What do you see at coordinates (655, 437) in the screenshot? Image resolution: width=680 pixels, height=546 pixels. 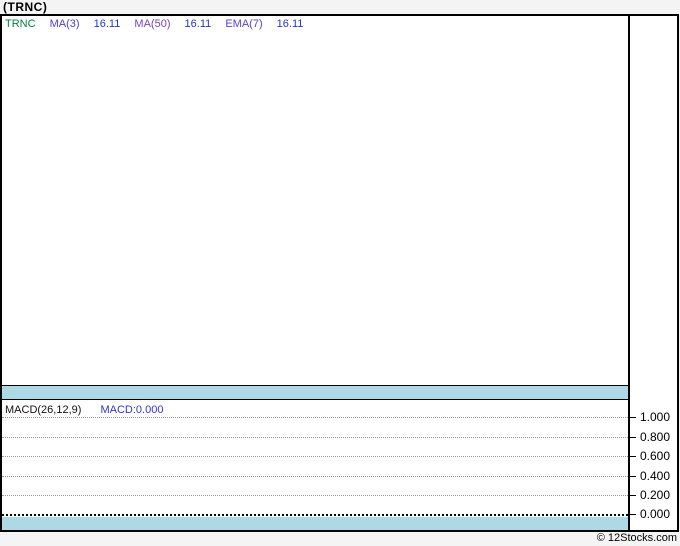 I see `tick-label-0.800: 0.800` at bounding box center [655, 437].